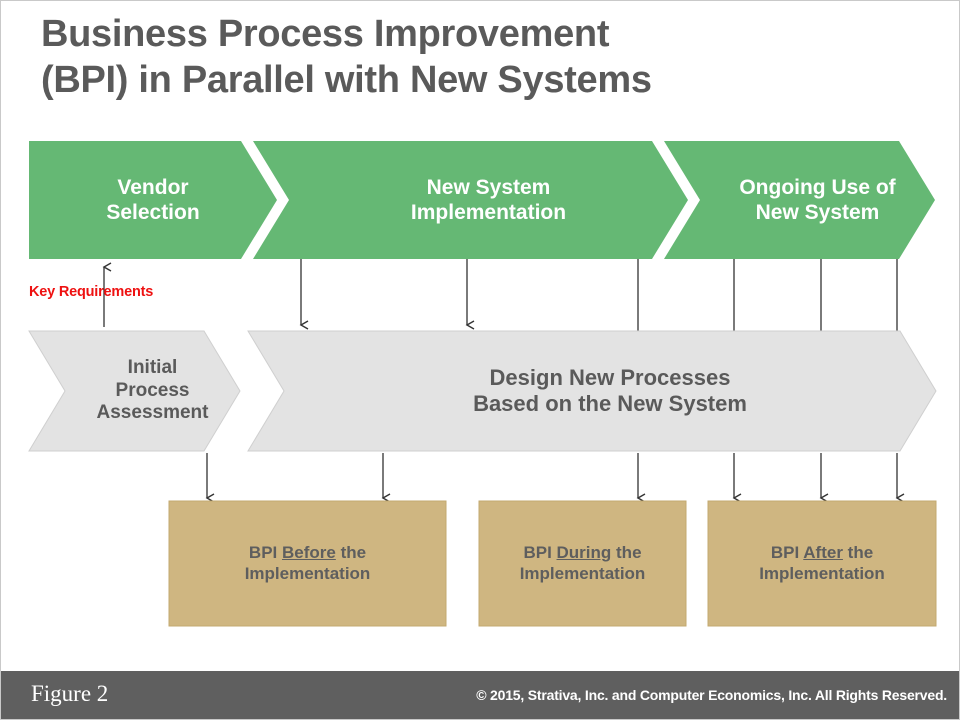 The width and height of the screenshot is (960, 720). What do you see at coordinates (307, 563) in the screenshot?
I see `bpi-box-before` at bounding box center [307, 563].